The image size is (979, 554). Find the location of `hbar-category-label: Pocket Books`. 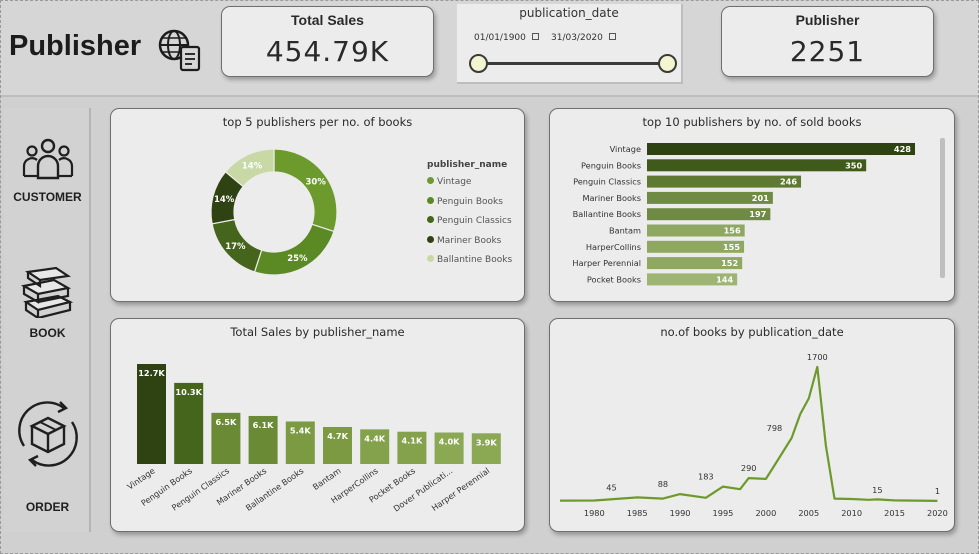

hbar-category-label: Pocket Books is located at coordinates (614, 279).